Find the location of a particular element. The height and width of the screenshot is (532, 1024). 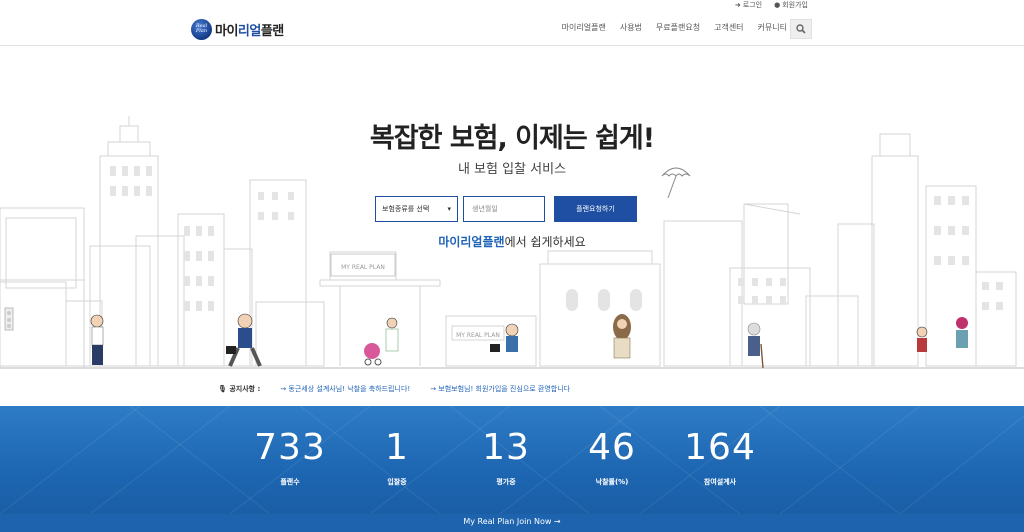

signup-link: ● 회원가입 is located at coordinates (791, 5).